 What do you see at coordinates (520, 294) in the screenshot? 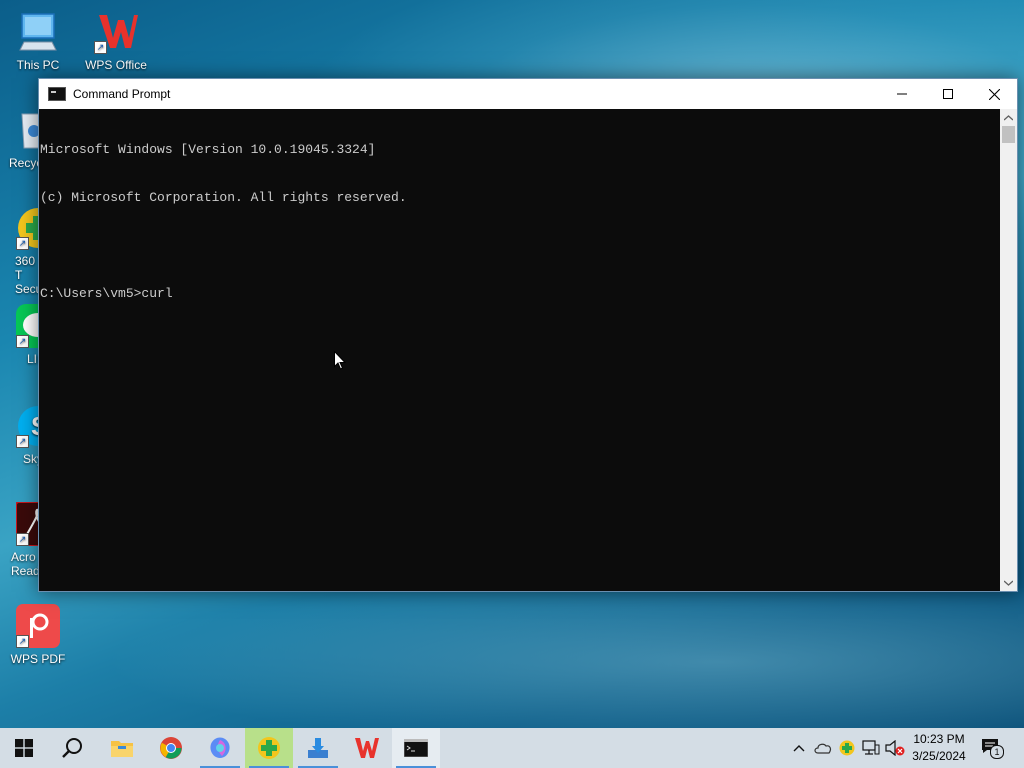
I see `console-prompt-line: C:\Users\vm5>curl` at bounding box center [520, 294].